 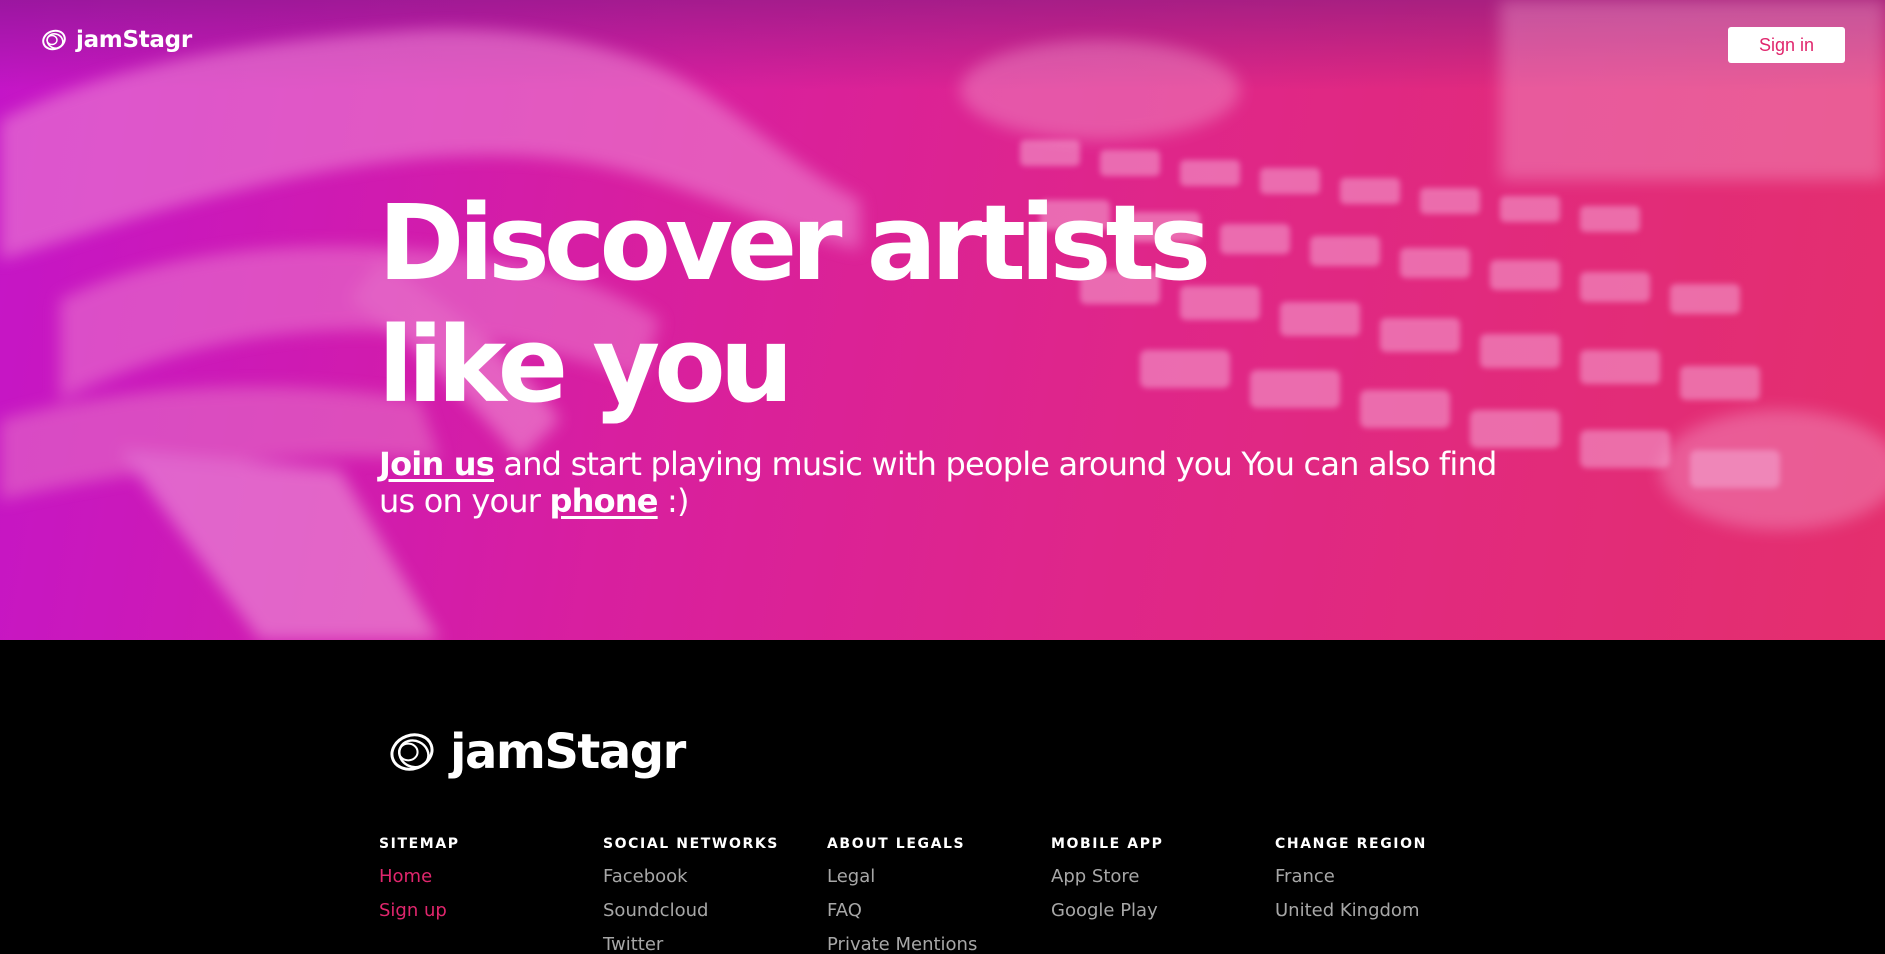 I want to click on footer-heading-mobile-app: MOBILE APP, so click(x=1107, y=844).